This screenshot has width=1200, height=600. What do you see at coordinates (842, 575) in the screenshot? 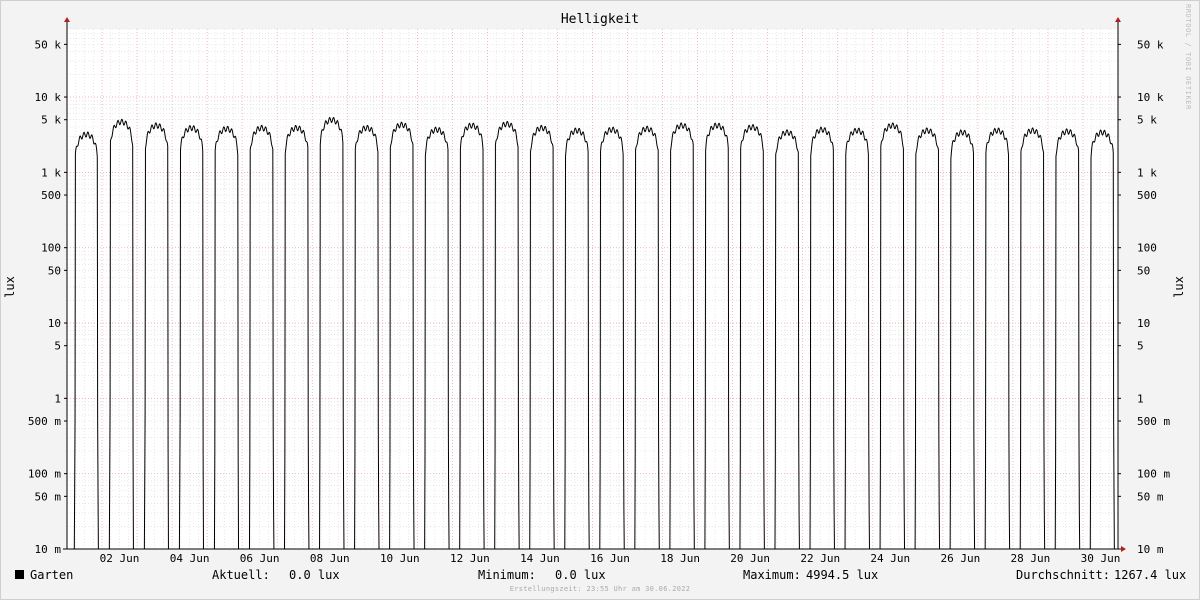
I see `legend-maximum-value: 4994.5 lux` at bounding box center [842, 575].